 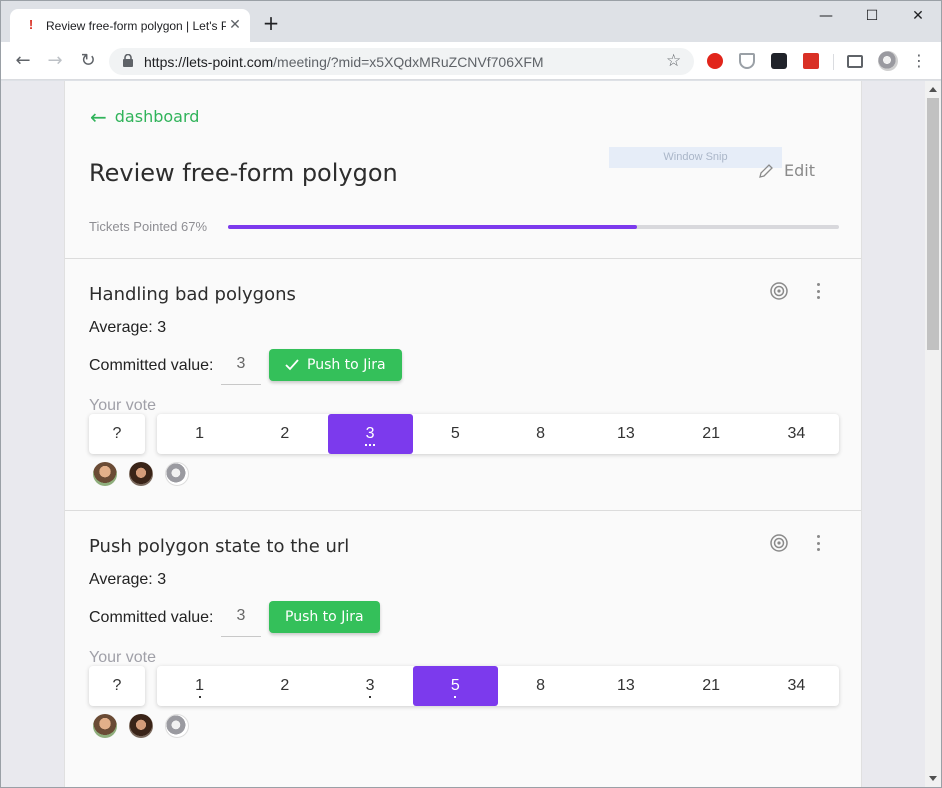 I want to click on progress-bar, so click(x=533, y=227).